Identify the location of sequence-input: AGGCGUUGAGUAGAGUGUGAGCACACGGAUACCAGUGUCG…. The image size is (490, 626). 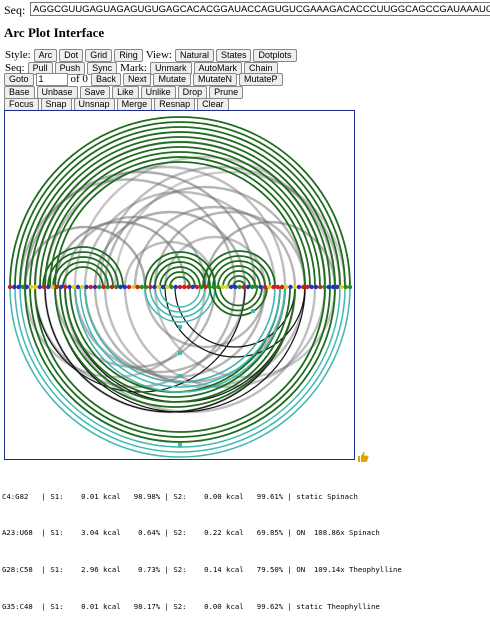
(260, 9).